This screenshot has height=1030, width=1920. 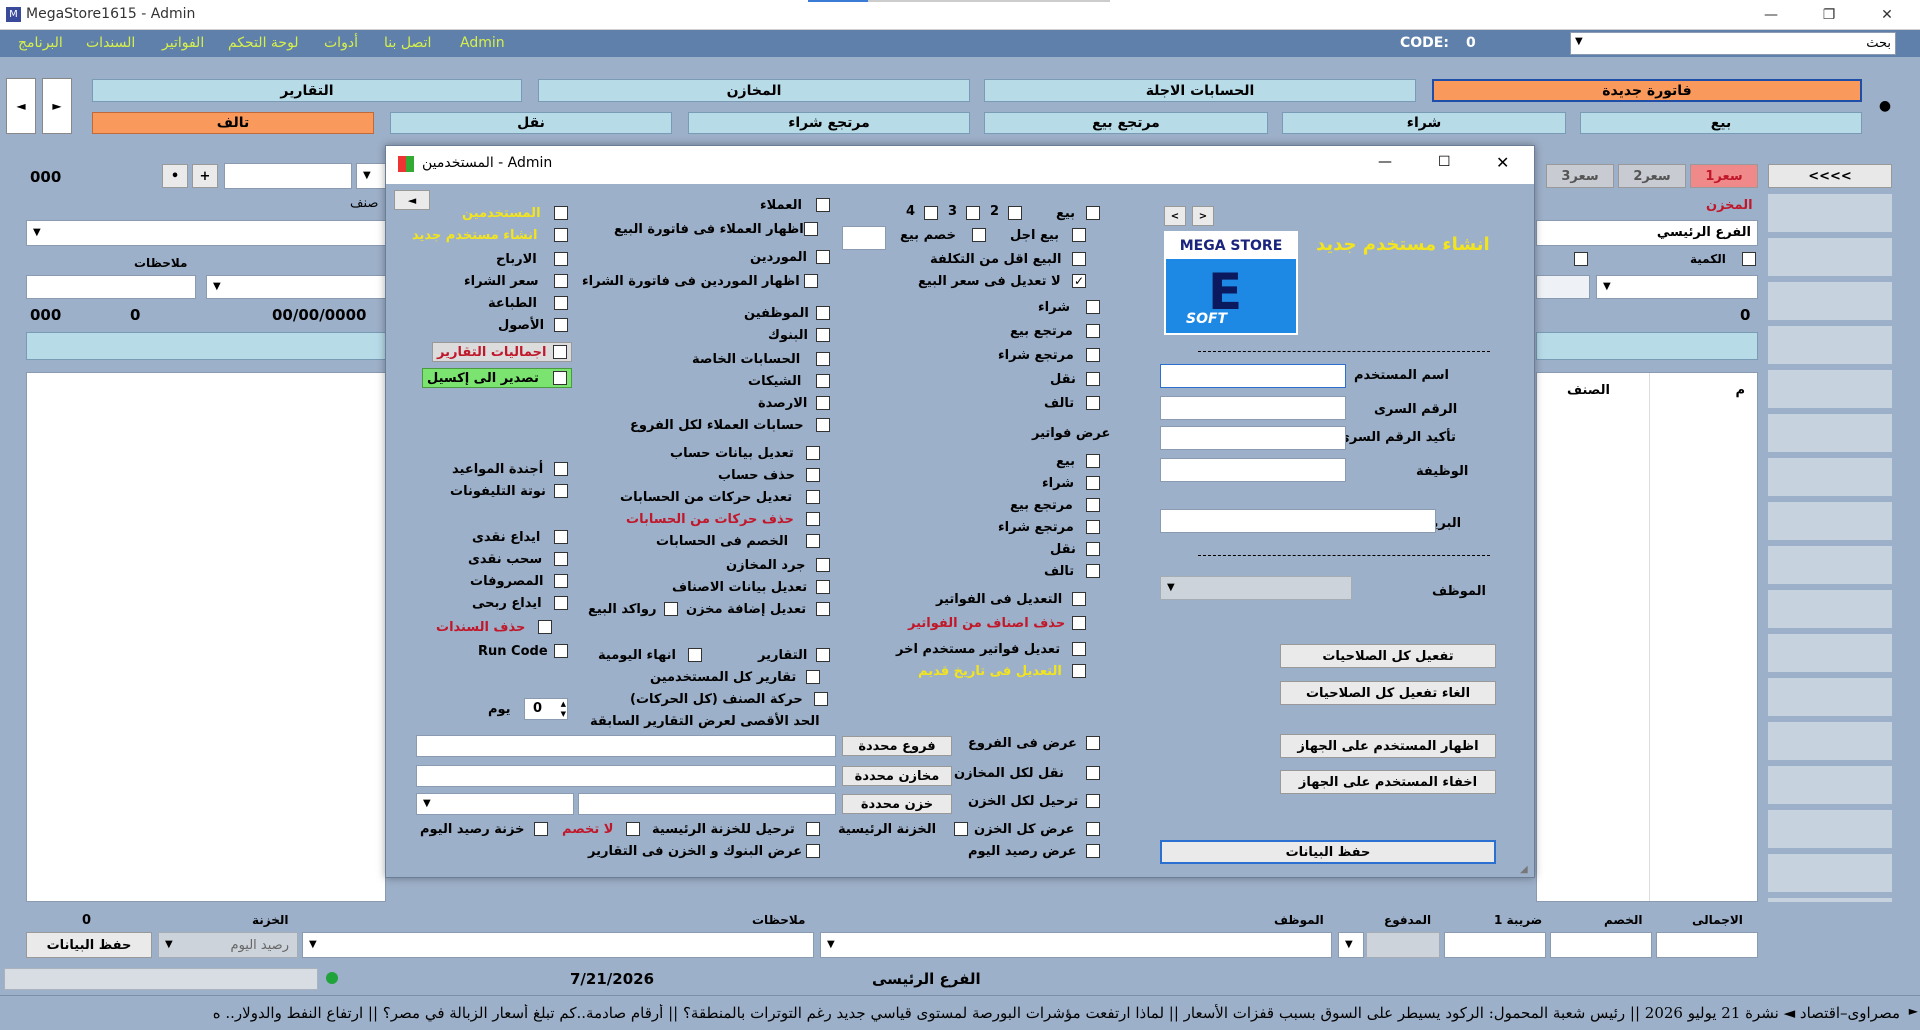 What do you see at coordinates (811, 281) in the screenshot?
I see `perm-show-suppliers-checkbox` at bounding box center [811, 281].